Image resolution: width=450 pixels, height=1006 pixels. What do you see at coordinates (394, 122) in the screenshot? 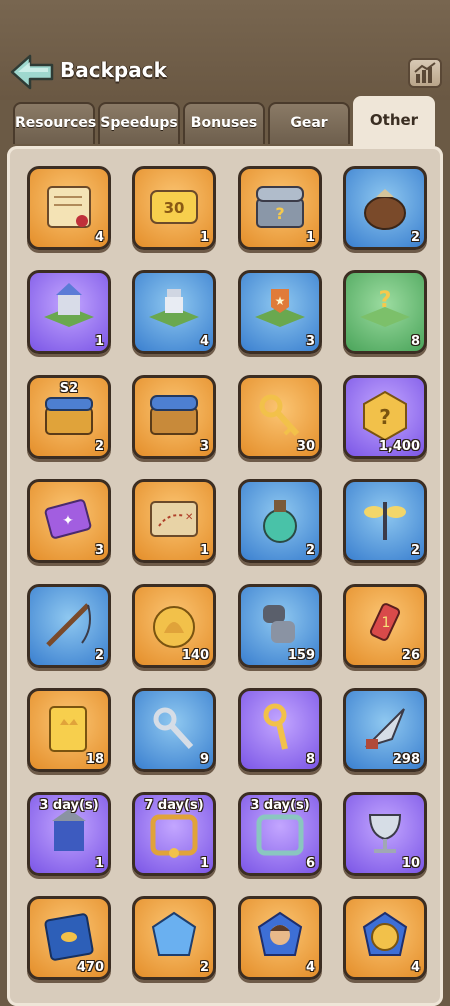
I see `tab-other: Other` at bounding box center [394, 122].